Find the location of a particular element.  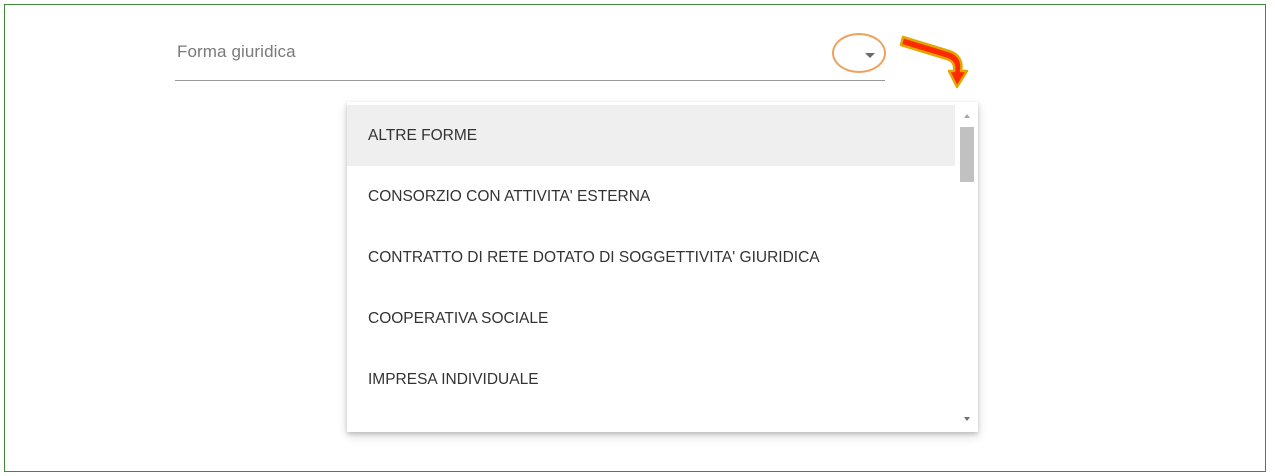

menu-item-consorzio: CONSORZIO CON ATTIVITA' ESTERNA is located at coordinates (651, 196).